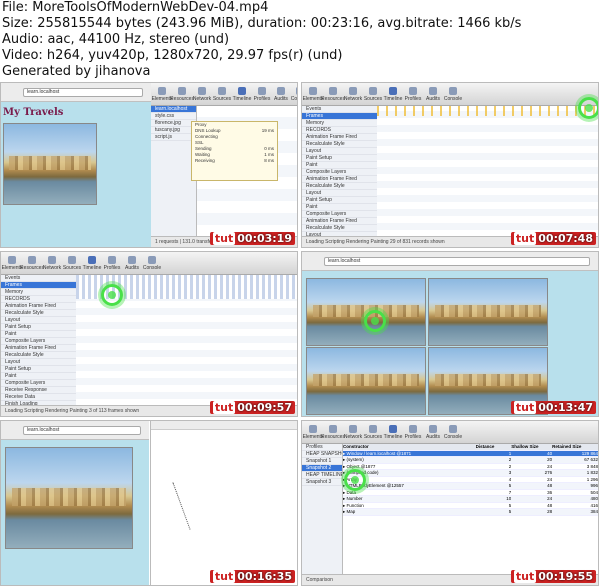 The image size is (600, 587). I want to click on sidebar-item: Receive Response, so click(38, 390).